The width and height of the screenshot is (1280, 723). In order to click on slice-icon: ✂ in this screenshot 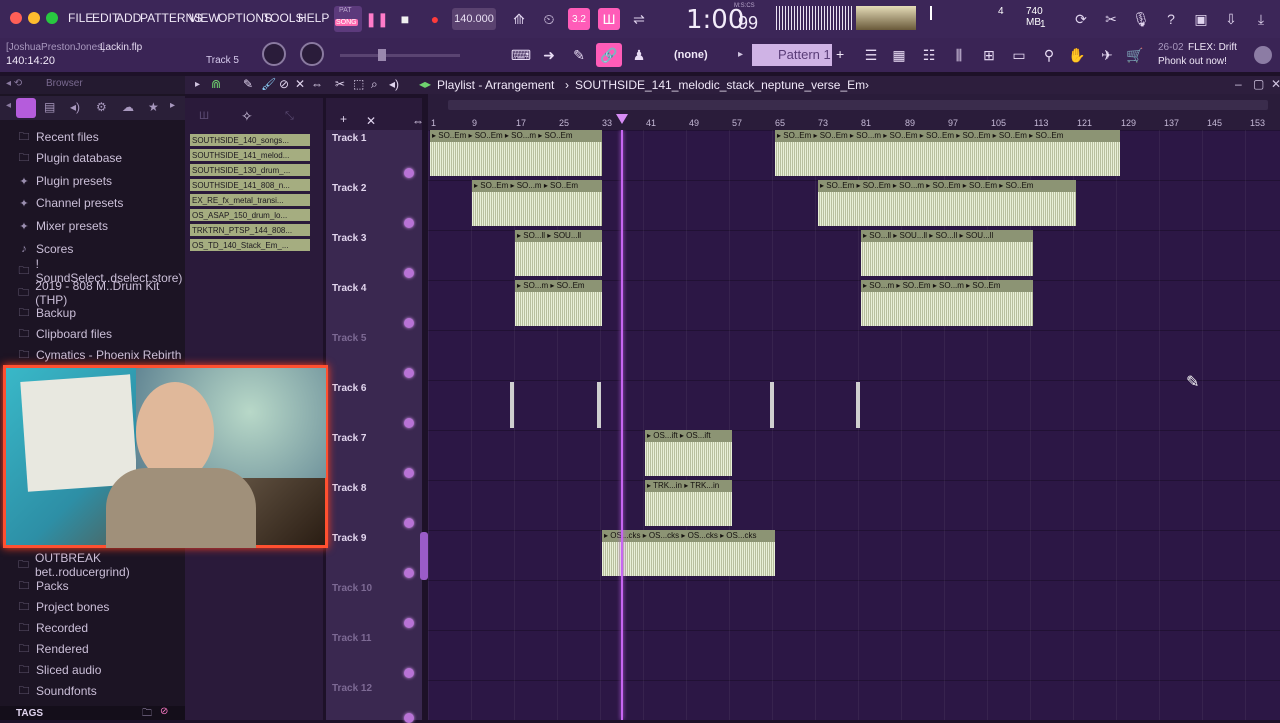, I will do `click(340, 84)`.